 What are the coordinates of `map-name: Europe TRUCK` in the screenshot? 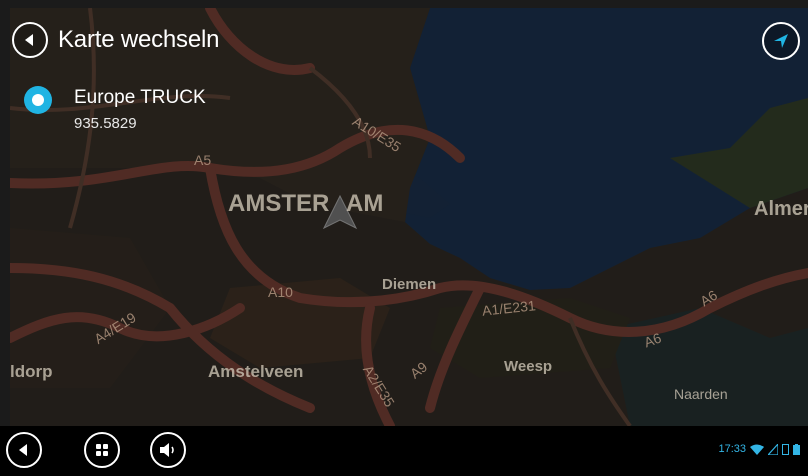 It's located at (140, 97).